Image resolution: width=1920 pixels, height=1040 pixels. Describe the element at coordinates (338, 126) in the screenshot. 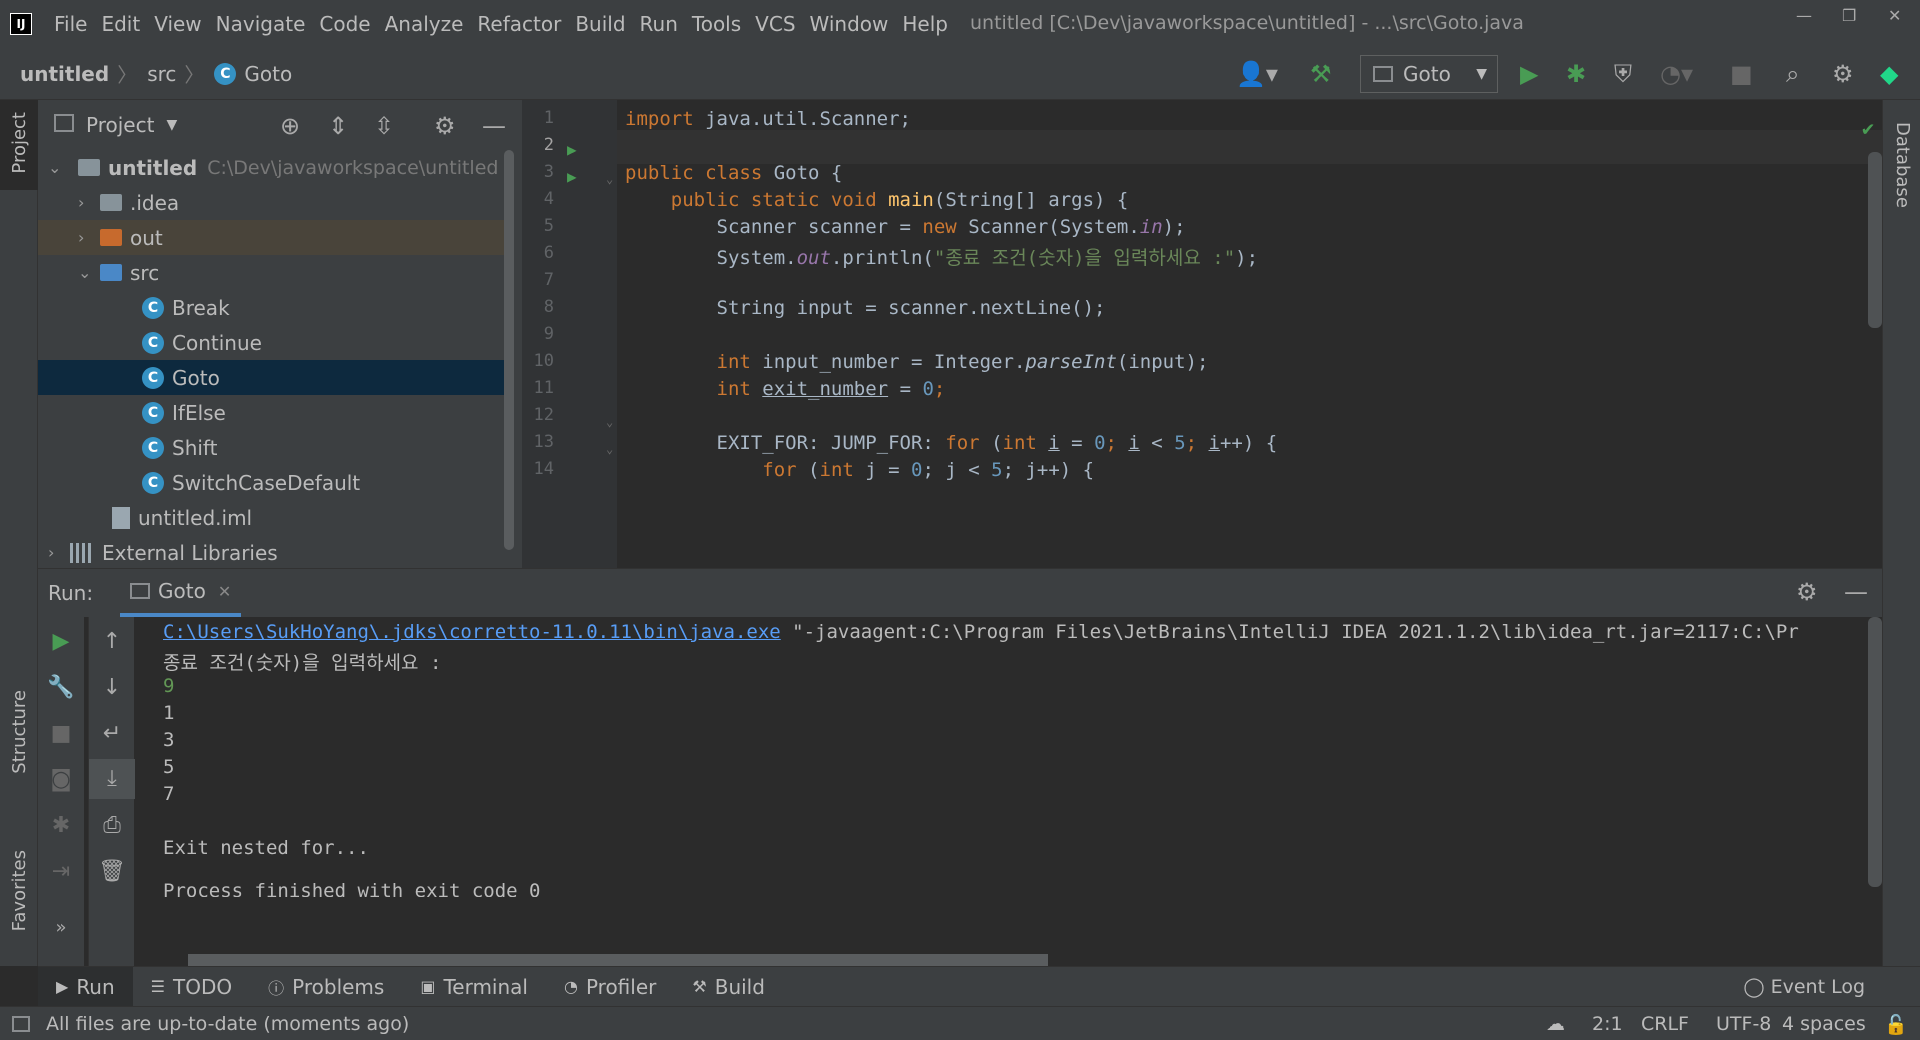

I see `expand-all-icon: ⇕` at that location.